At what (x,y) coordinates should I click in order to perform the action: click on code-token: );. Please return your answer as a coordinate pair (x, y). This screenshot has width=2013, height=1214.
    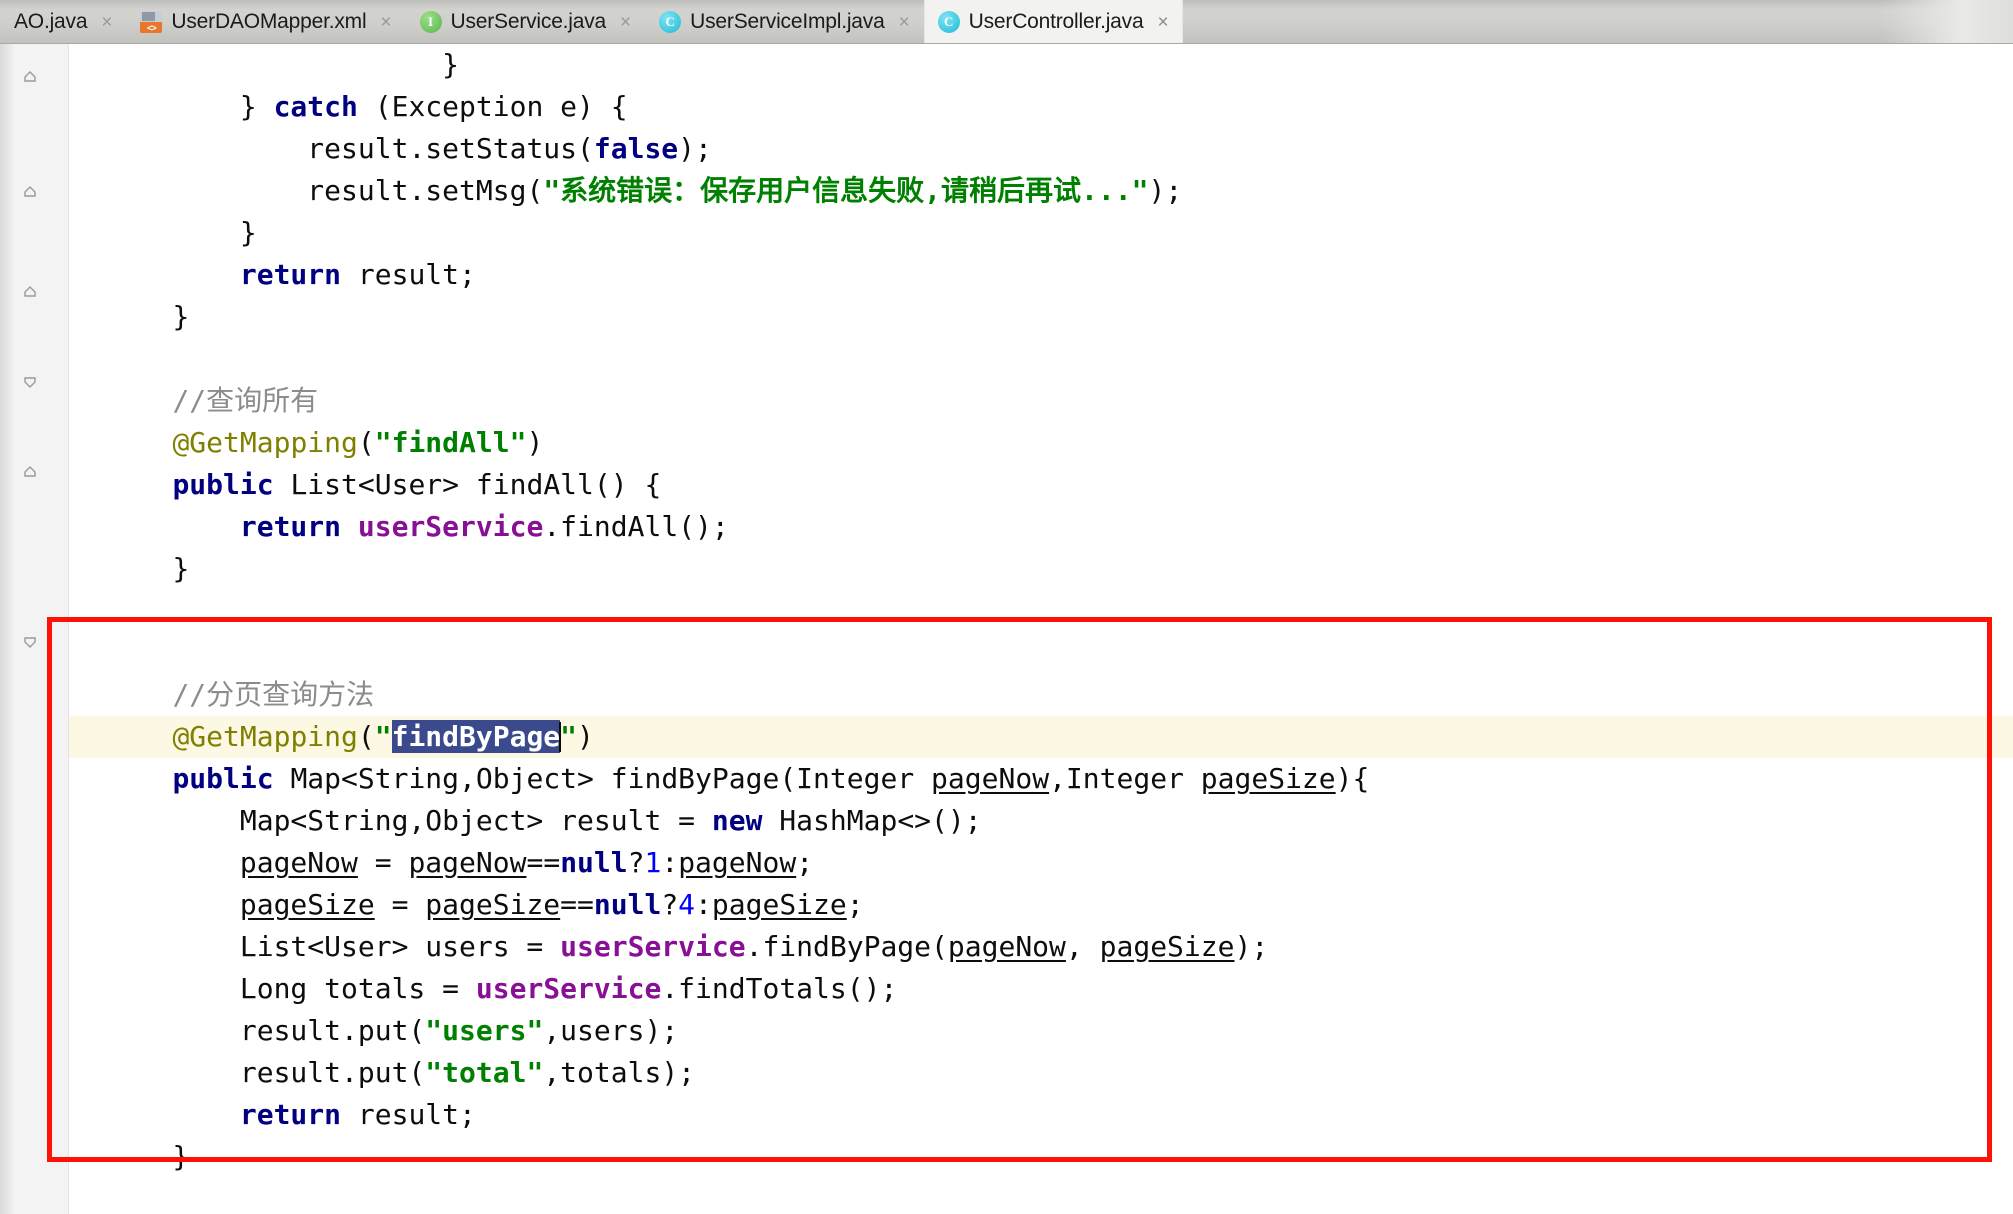
    Looking at the image, I should click on (1165, 190).